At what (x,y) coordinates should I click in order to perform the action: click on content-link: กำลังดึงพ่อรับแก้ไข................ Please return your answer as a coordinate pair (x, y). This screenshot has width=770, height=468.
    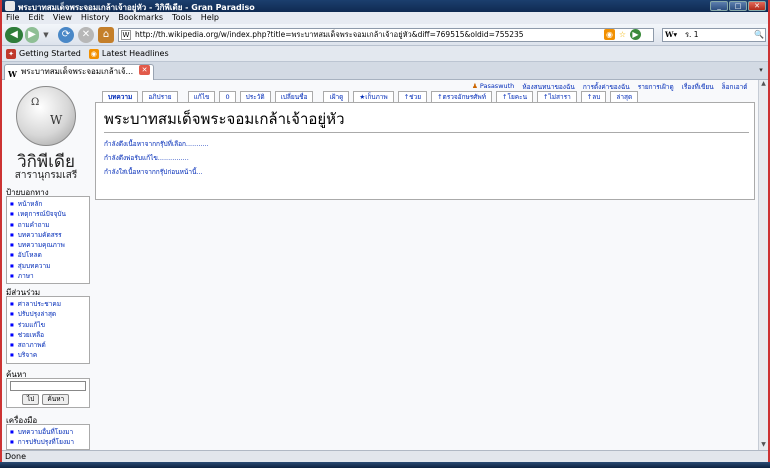
    Looking at the image, I should click on (425, 158).